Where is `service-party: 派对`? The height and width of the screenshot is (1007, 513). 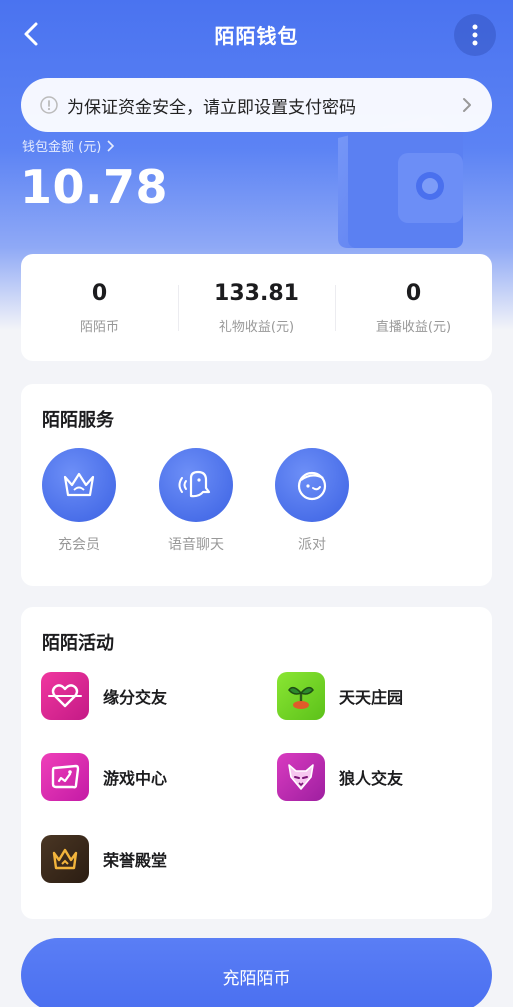
service-party: 派对 is located at coordinates (312, 501).